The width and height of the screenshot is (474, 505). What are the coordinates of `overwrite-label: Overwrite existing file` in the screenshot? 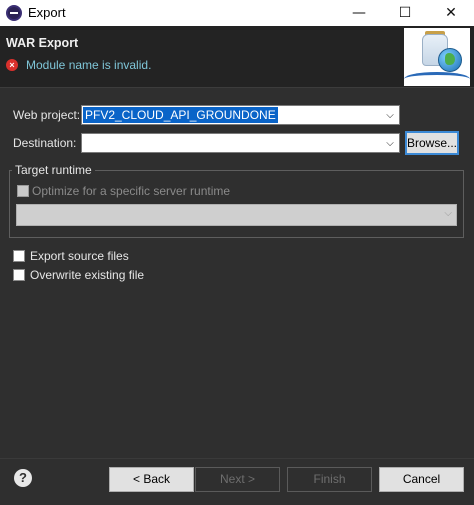 It's located at (87, 275).